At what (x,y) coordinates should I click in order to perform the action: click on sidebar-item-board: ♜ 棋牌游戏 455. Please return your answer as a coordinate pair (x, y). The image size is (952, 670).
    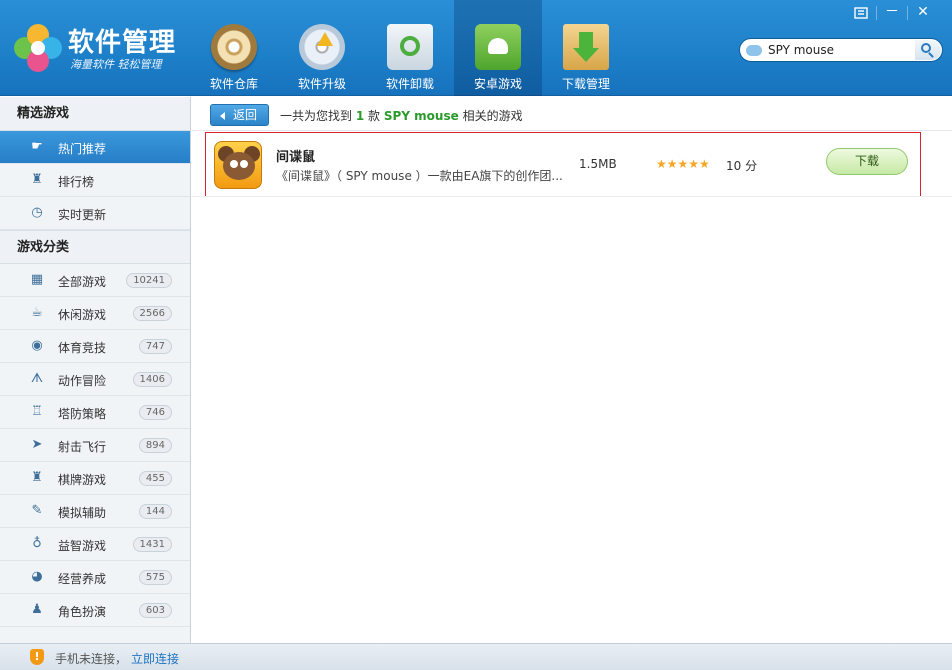
    Looking at the image, I should click on (95, 478).